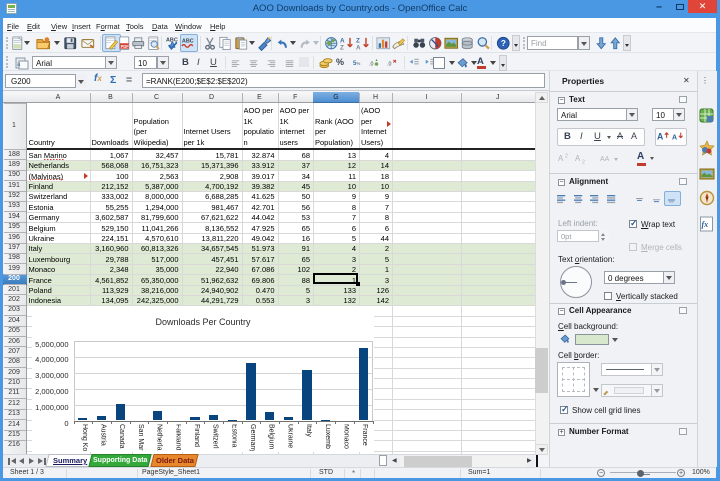 The image size is (720, 481). What do you see at coordinates (188, 41) in the screenshot?
I see `svg-text: ABC` at bounding box center [188, 41].